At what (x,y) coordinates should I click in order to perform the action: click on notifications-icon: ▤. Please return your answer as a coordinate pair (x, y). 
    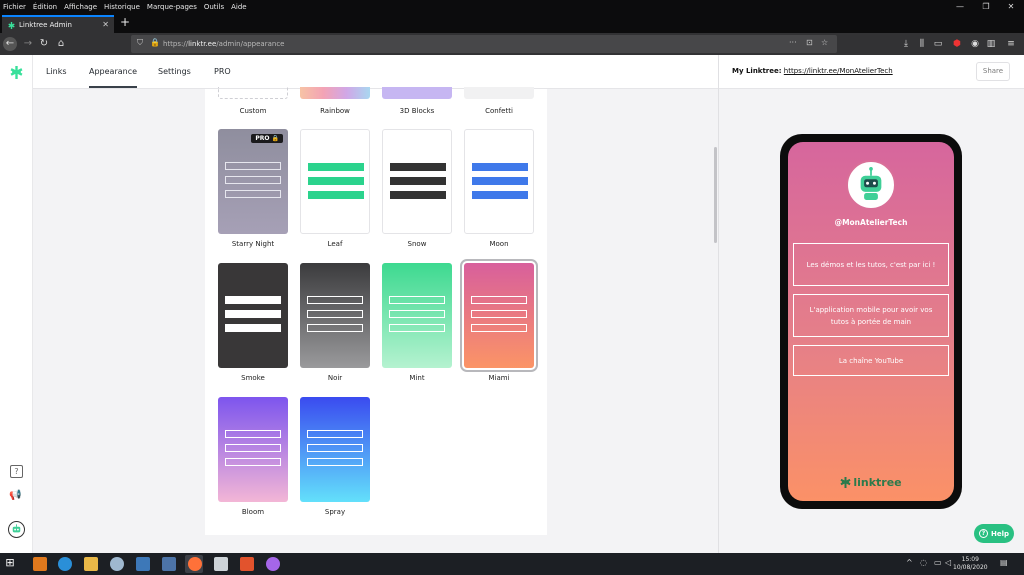
    Looking at the image, I should click on (1004, 562).